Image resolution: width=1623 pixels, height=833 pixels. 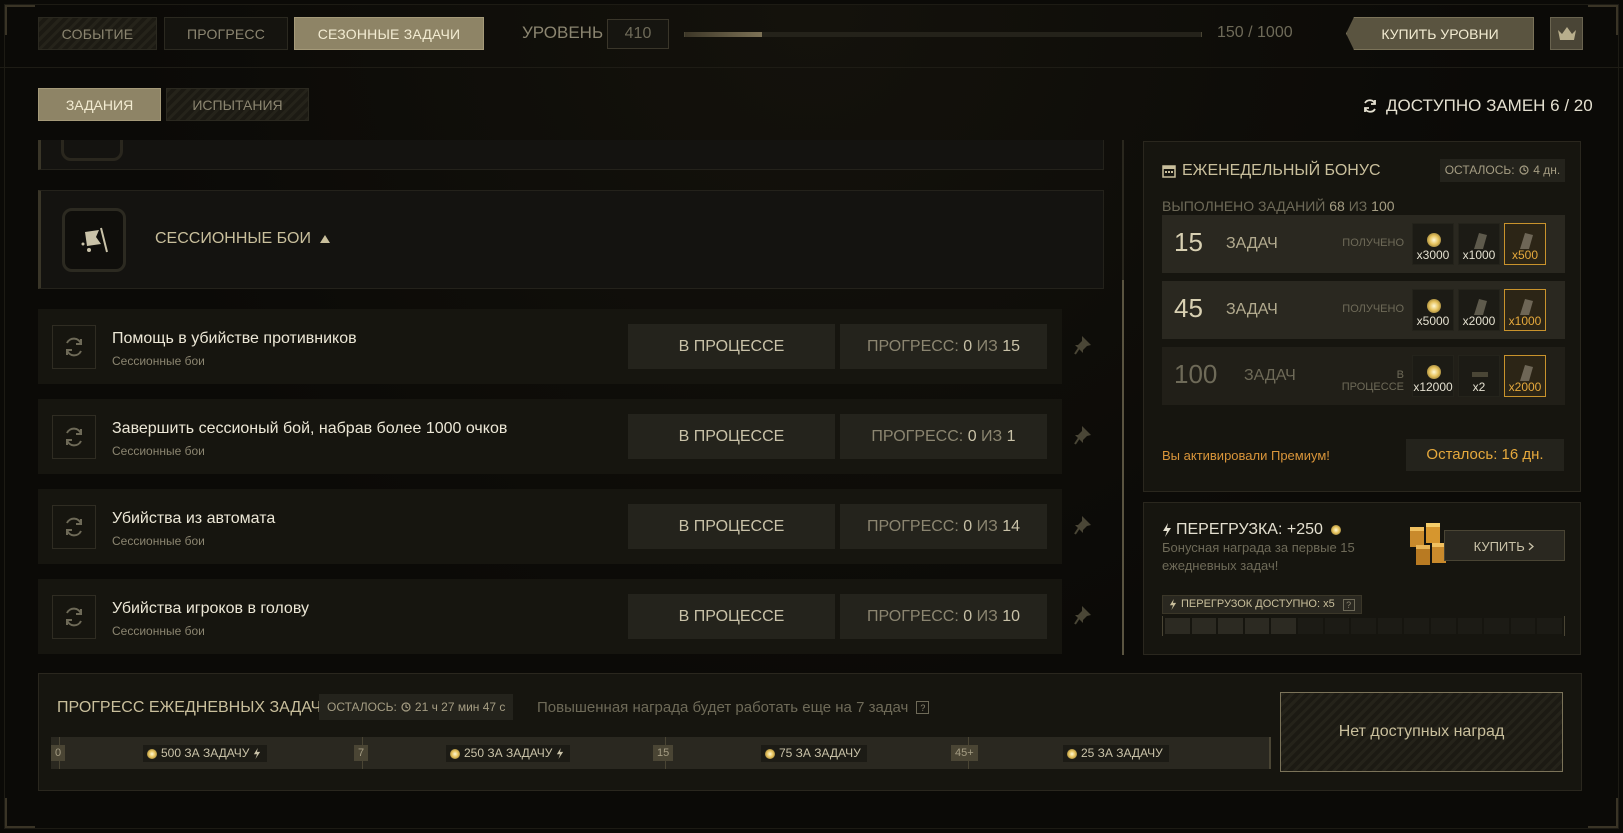 I want to click on milestone-marker: 45+, so click(x=964, y=753).